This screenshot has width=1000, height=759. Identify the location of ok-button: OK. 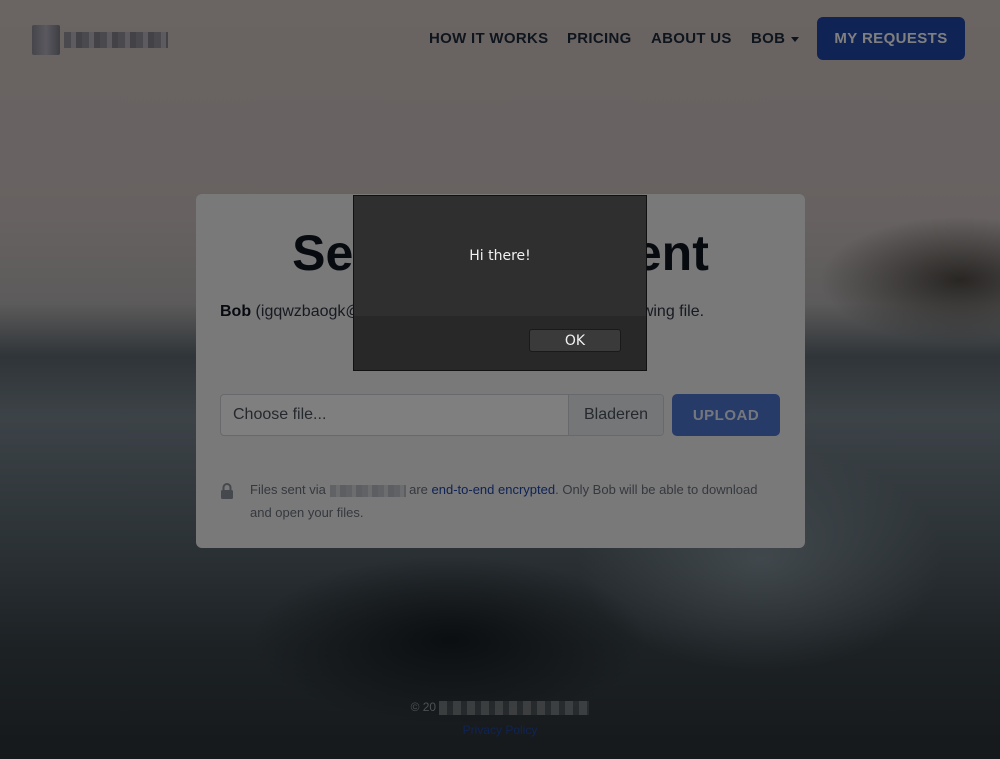
(575, 340).